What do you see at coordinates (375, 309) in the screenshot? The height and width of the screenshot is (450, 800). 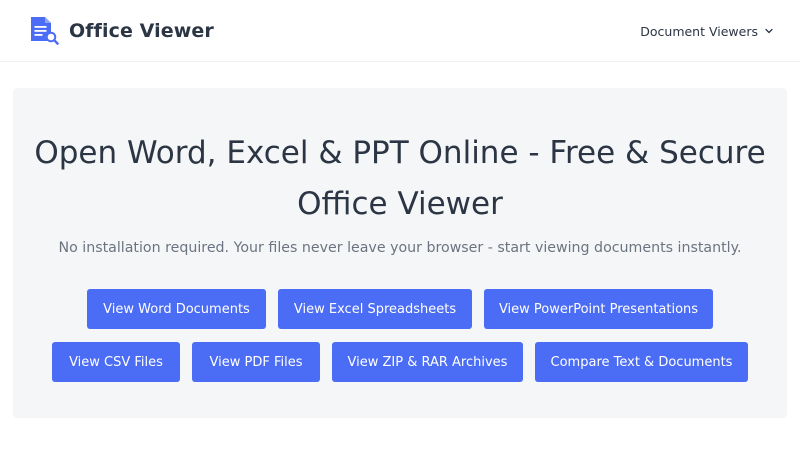 I see `view-excel-spreadsheets-button: View Excel Spreadsheets` at bounding box center [375, 309].